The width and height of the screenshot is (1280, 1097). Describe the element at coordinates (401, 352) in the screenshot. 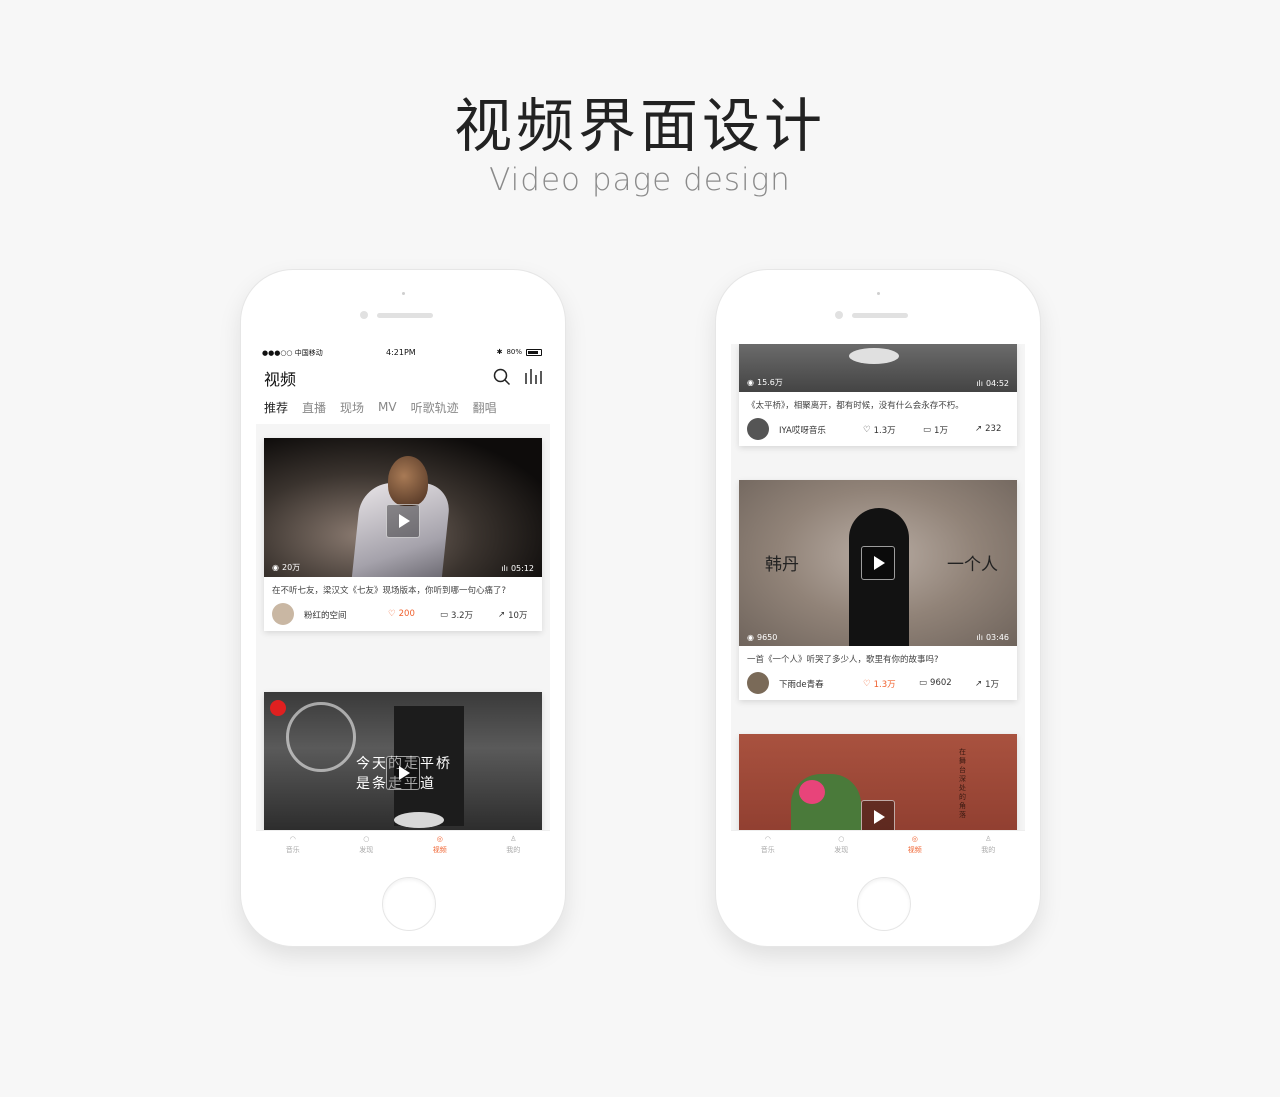

I see `status-time: 4:21PM` at that location.